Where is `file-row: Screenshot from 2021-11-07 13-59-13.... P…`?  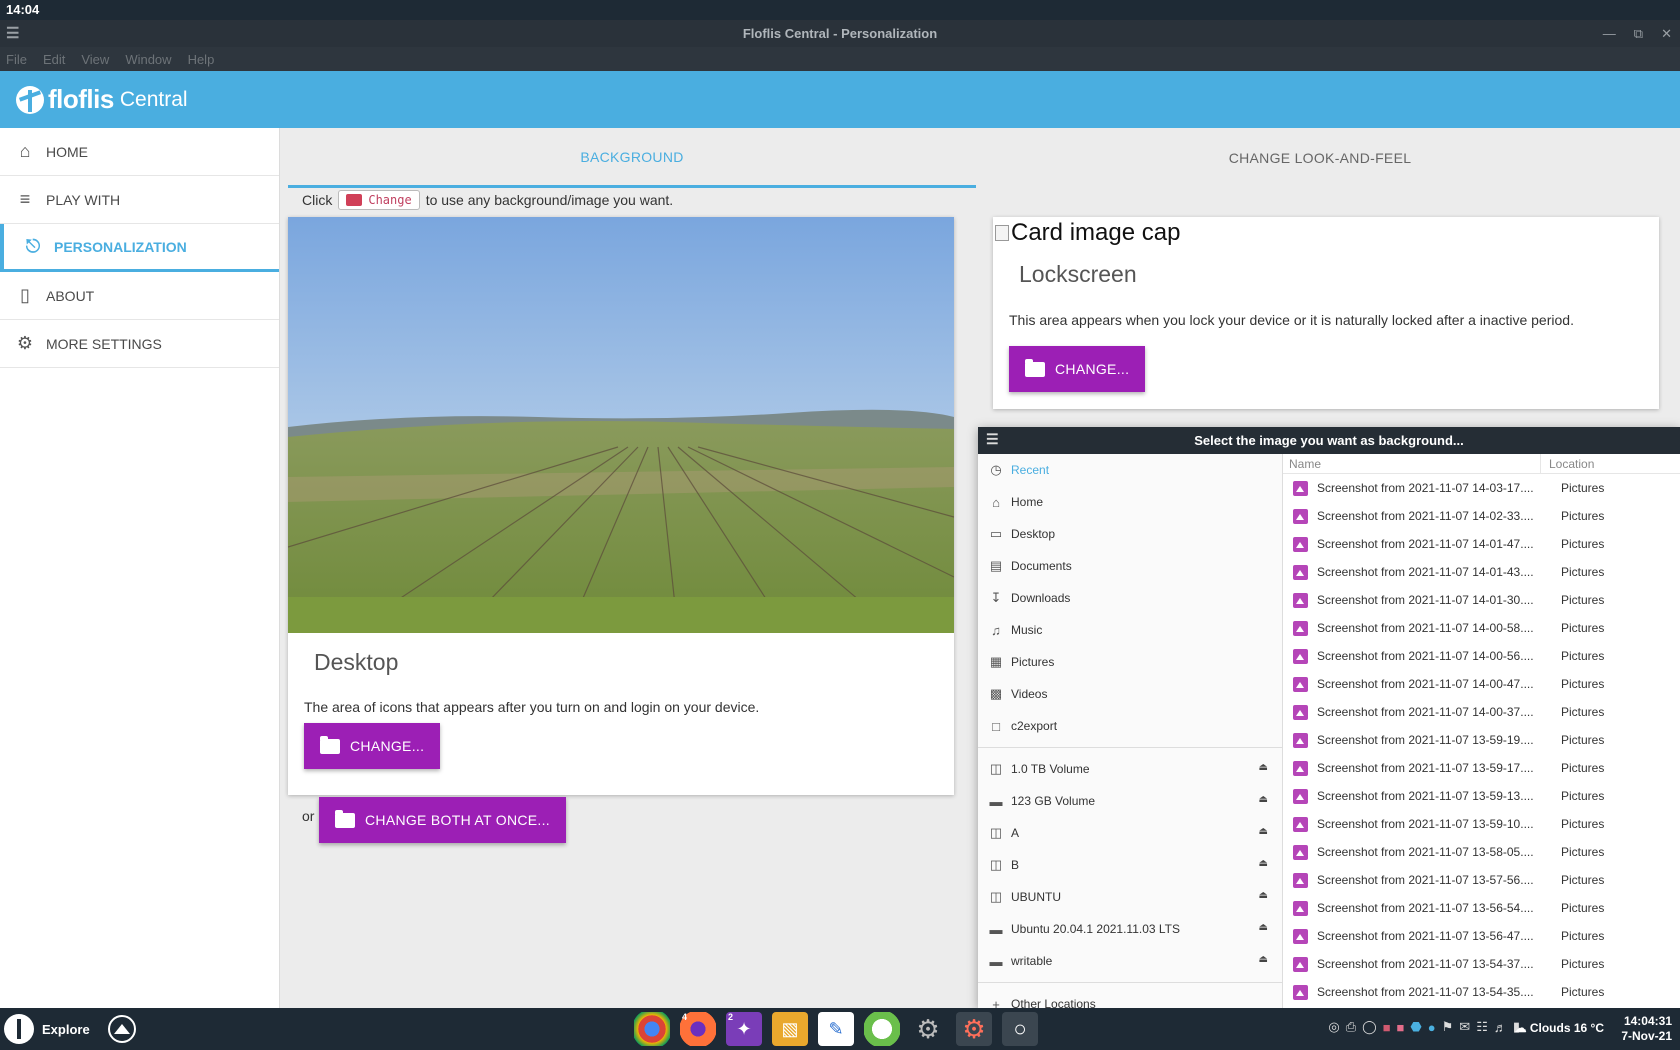
file-row: Screenshot from 2021-11-07 13-59-13.... P… is located at coordinates (1481, 796).